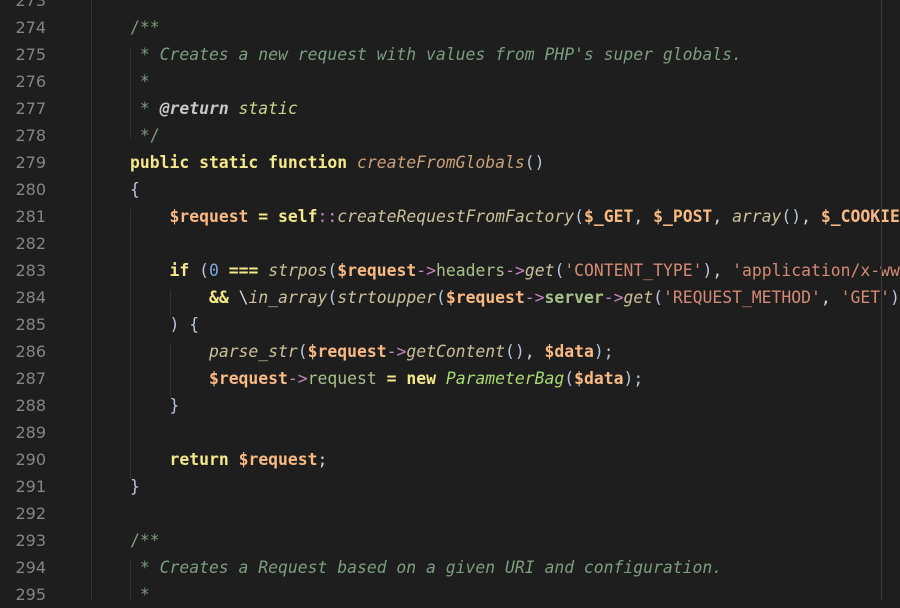  Describe the element at coordinates (386, 297) in the screenshot. I see `code-token: strtoupper` at that location.